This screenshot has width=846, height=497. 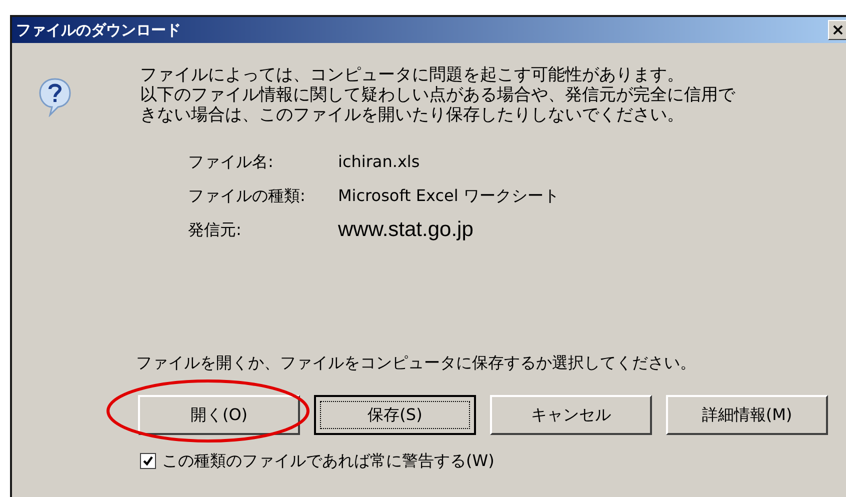 I want to click on info-label: 発信元:, so click(x=215, y=230).